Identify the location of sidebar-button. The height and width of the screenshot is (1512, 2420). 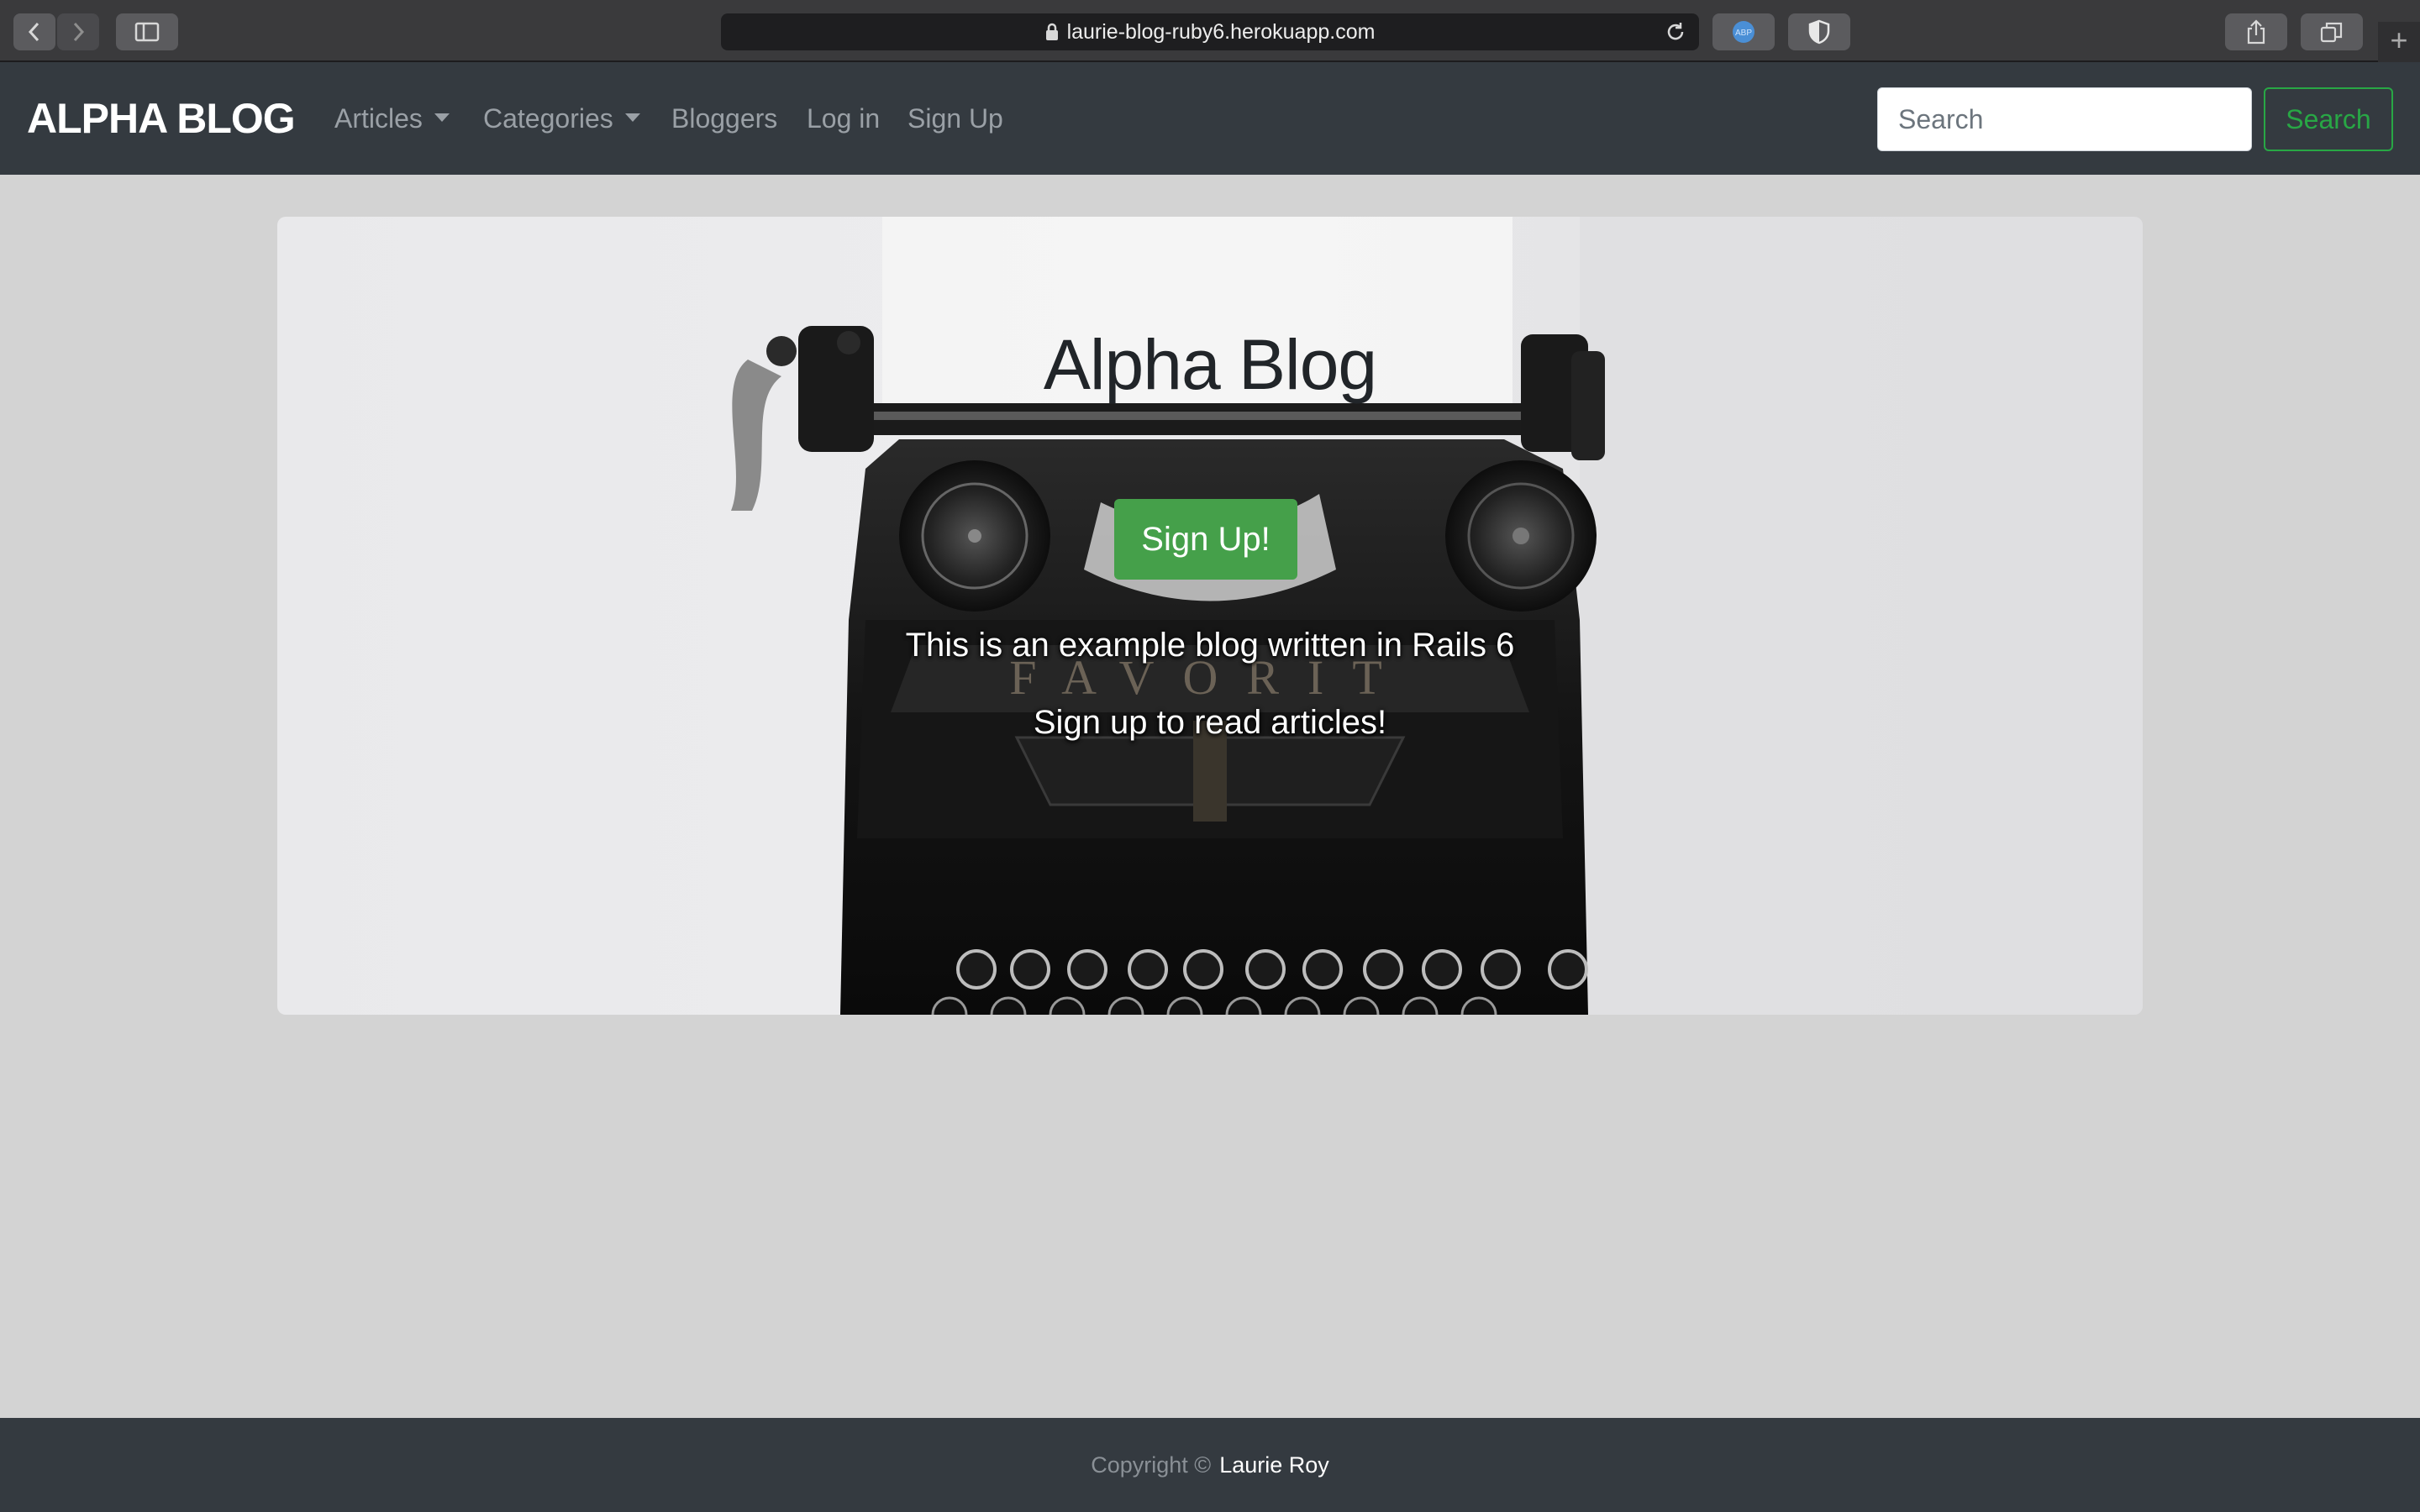
(147, 31).